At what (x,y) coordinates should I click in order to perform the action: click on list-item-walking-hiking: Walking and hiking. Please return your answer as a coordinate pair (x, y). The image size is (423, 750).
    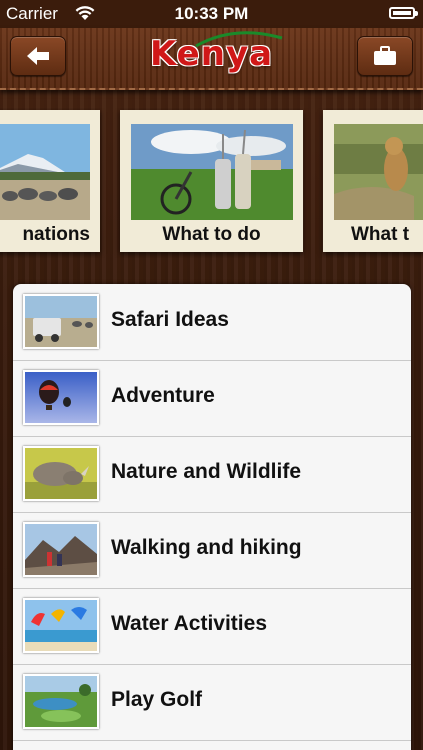
    Looking at the image, I should click on (212, 550).